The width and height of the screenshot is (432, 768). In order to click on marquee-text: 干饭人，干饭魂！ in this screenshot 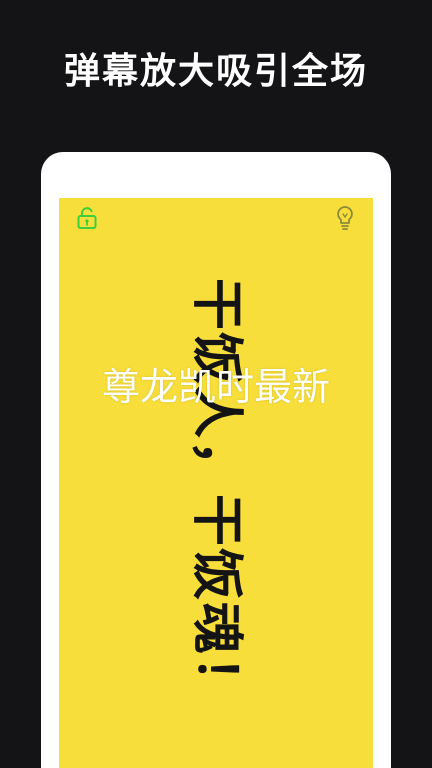, I will do `click(216, 494)`.